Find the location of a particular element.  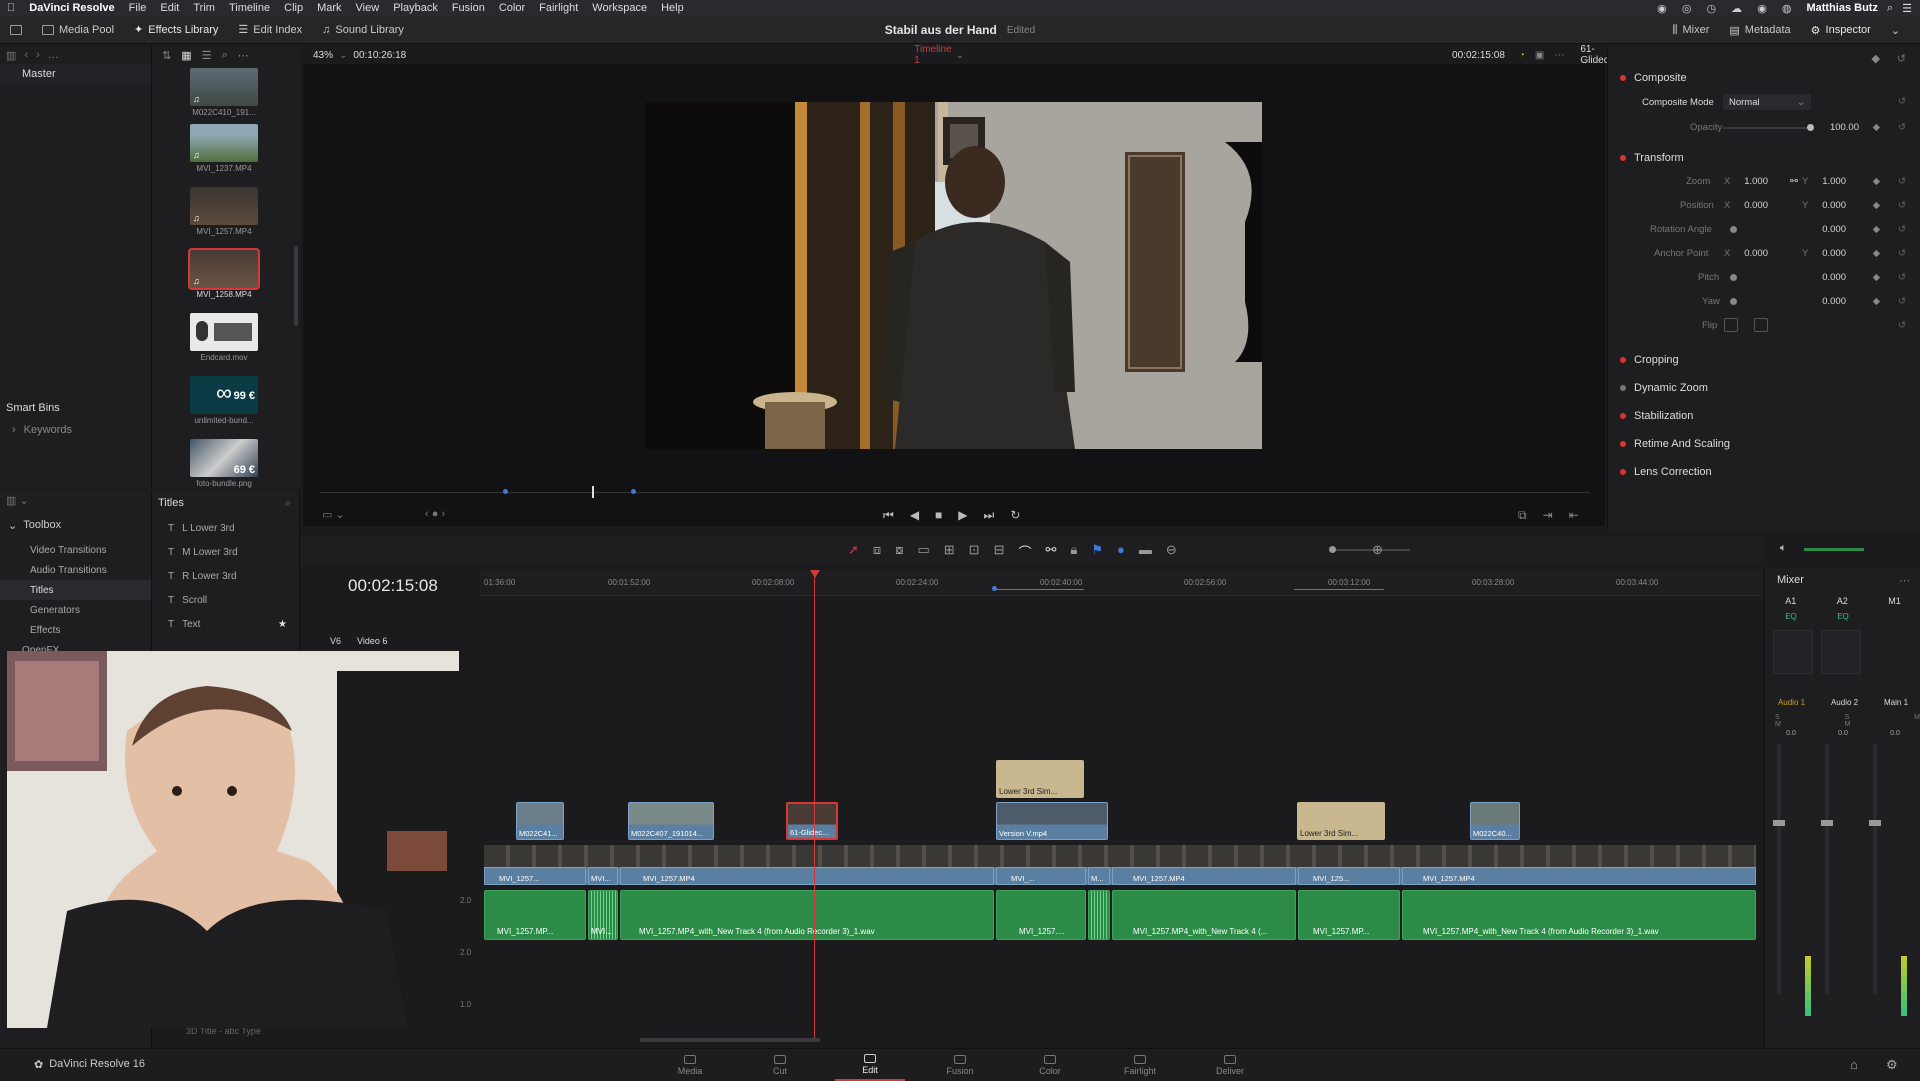

position-lock-icon: 🔒︎ is located at coordinates (1073, 551).